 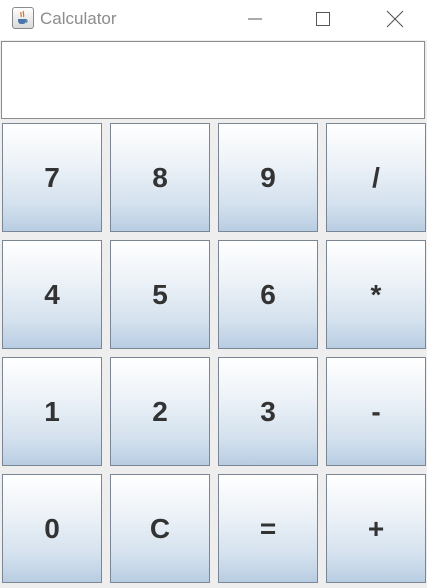 What do you see at coordinates (376, 528) in the screenshot?
I see `key-add: +` at bounding box center [376, 528].